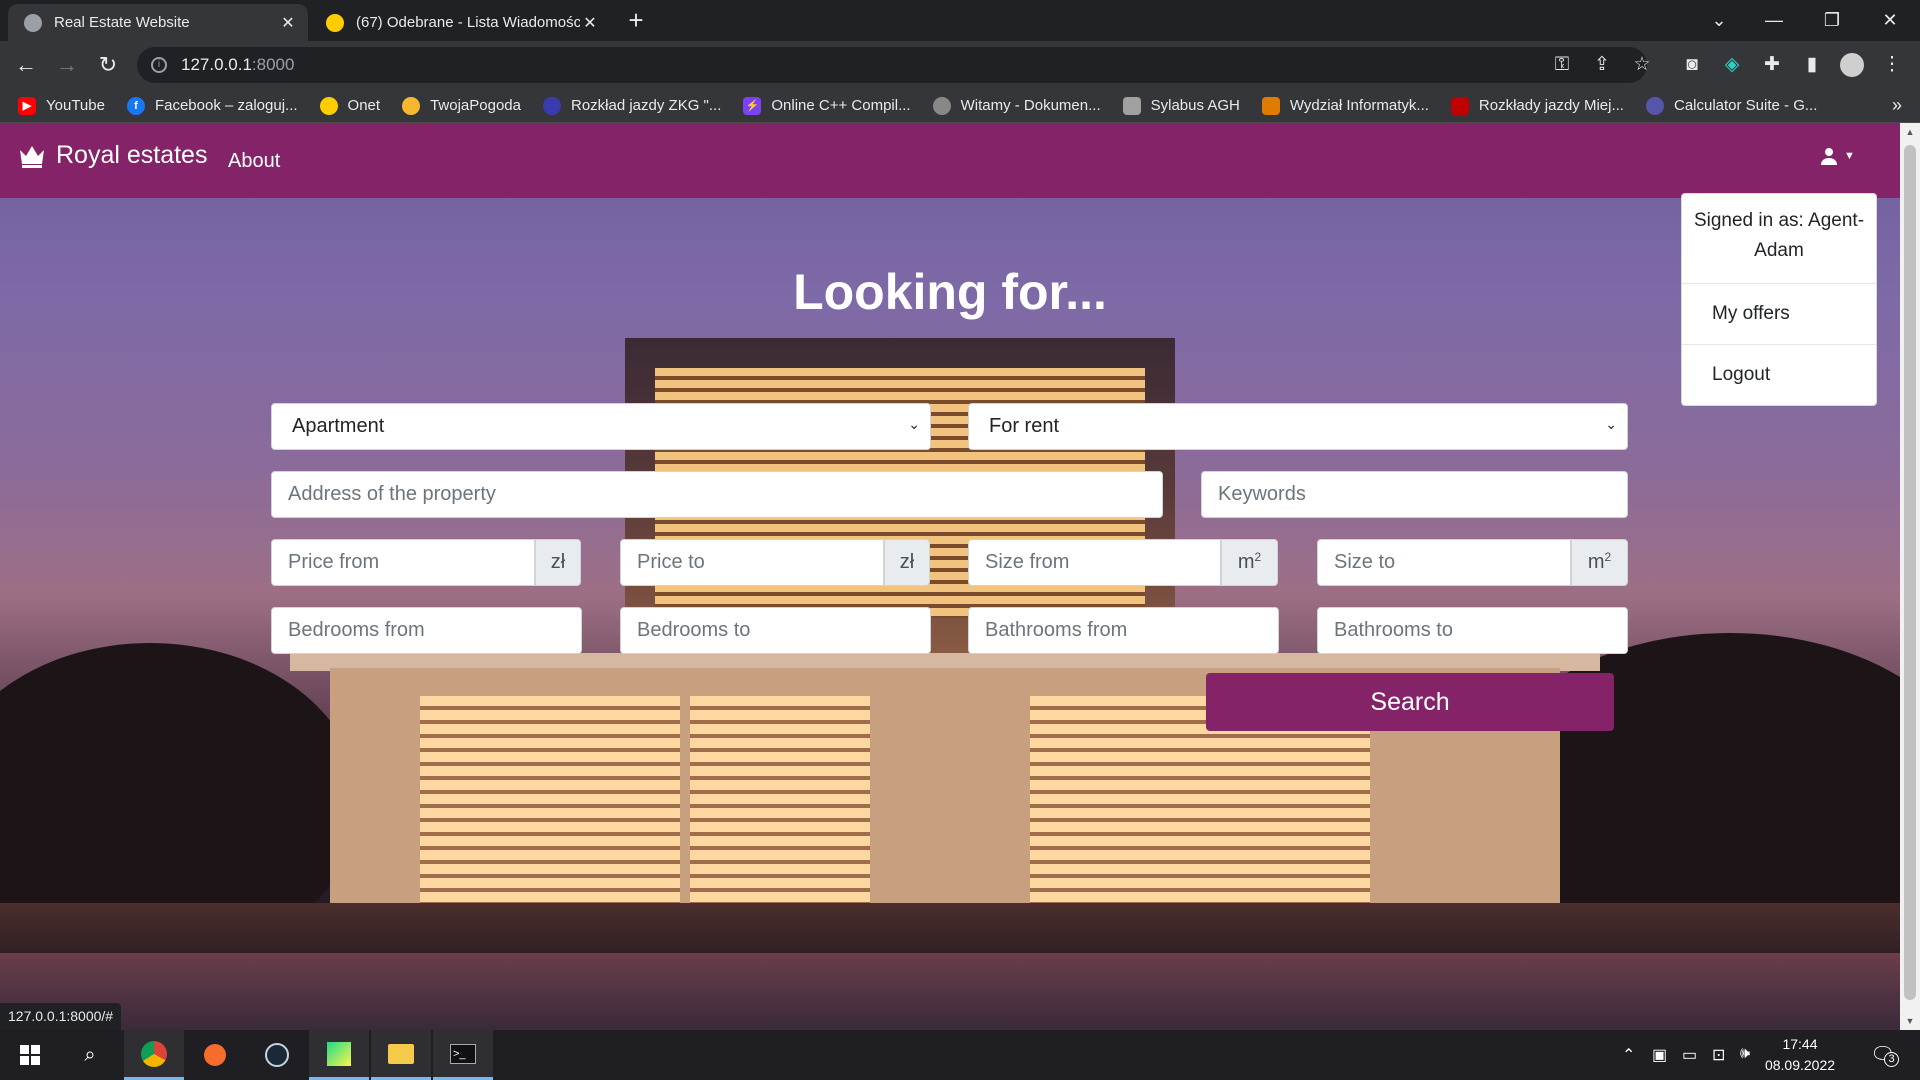  I want to click on bookmarks-overflow-icon: », so click(1897, 105).